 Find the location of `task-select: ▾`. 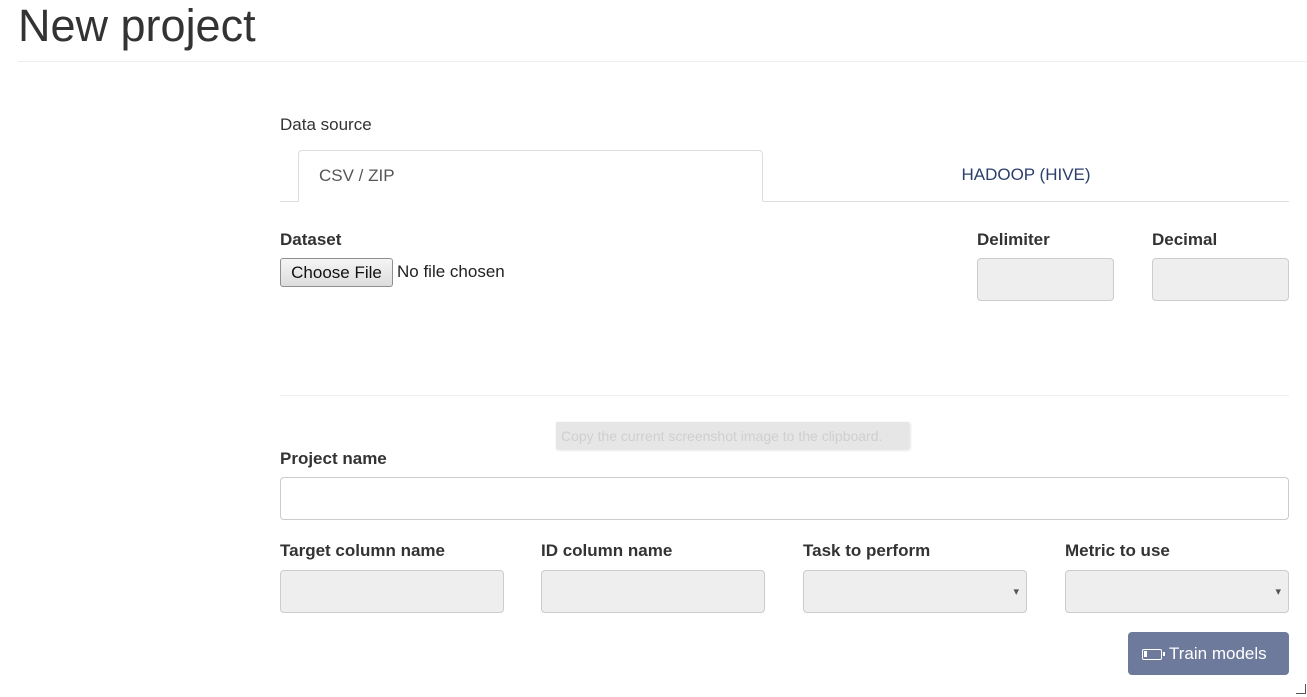

task-select: ▾ is located at coordinates (915, 591).